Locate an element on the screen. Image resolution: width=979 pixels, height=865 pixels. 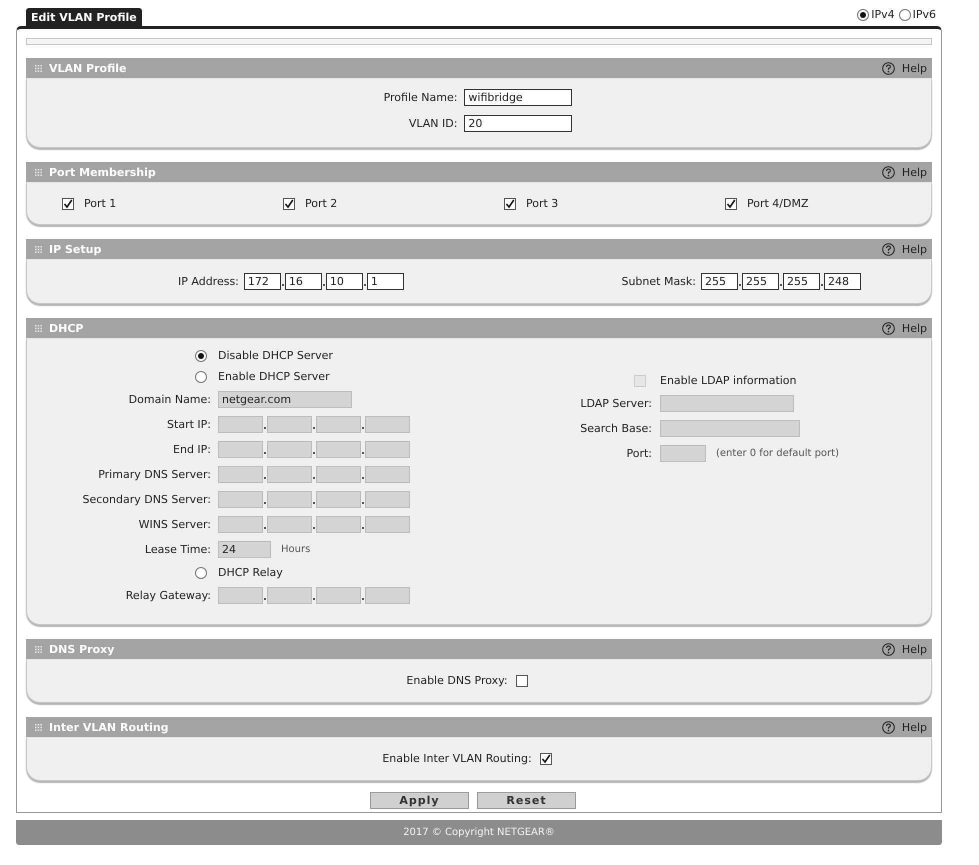
field-label: Relay Gateway: is located at coordinates (167, 595).